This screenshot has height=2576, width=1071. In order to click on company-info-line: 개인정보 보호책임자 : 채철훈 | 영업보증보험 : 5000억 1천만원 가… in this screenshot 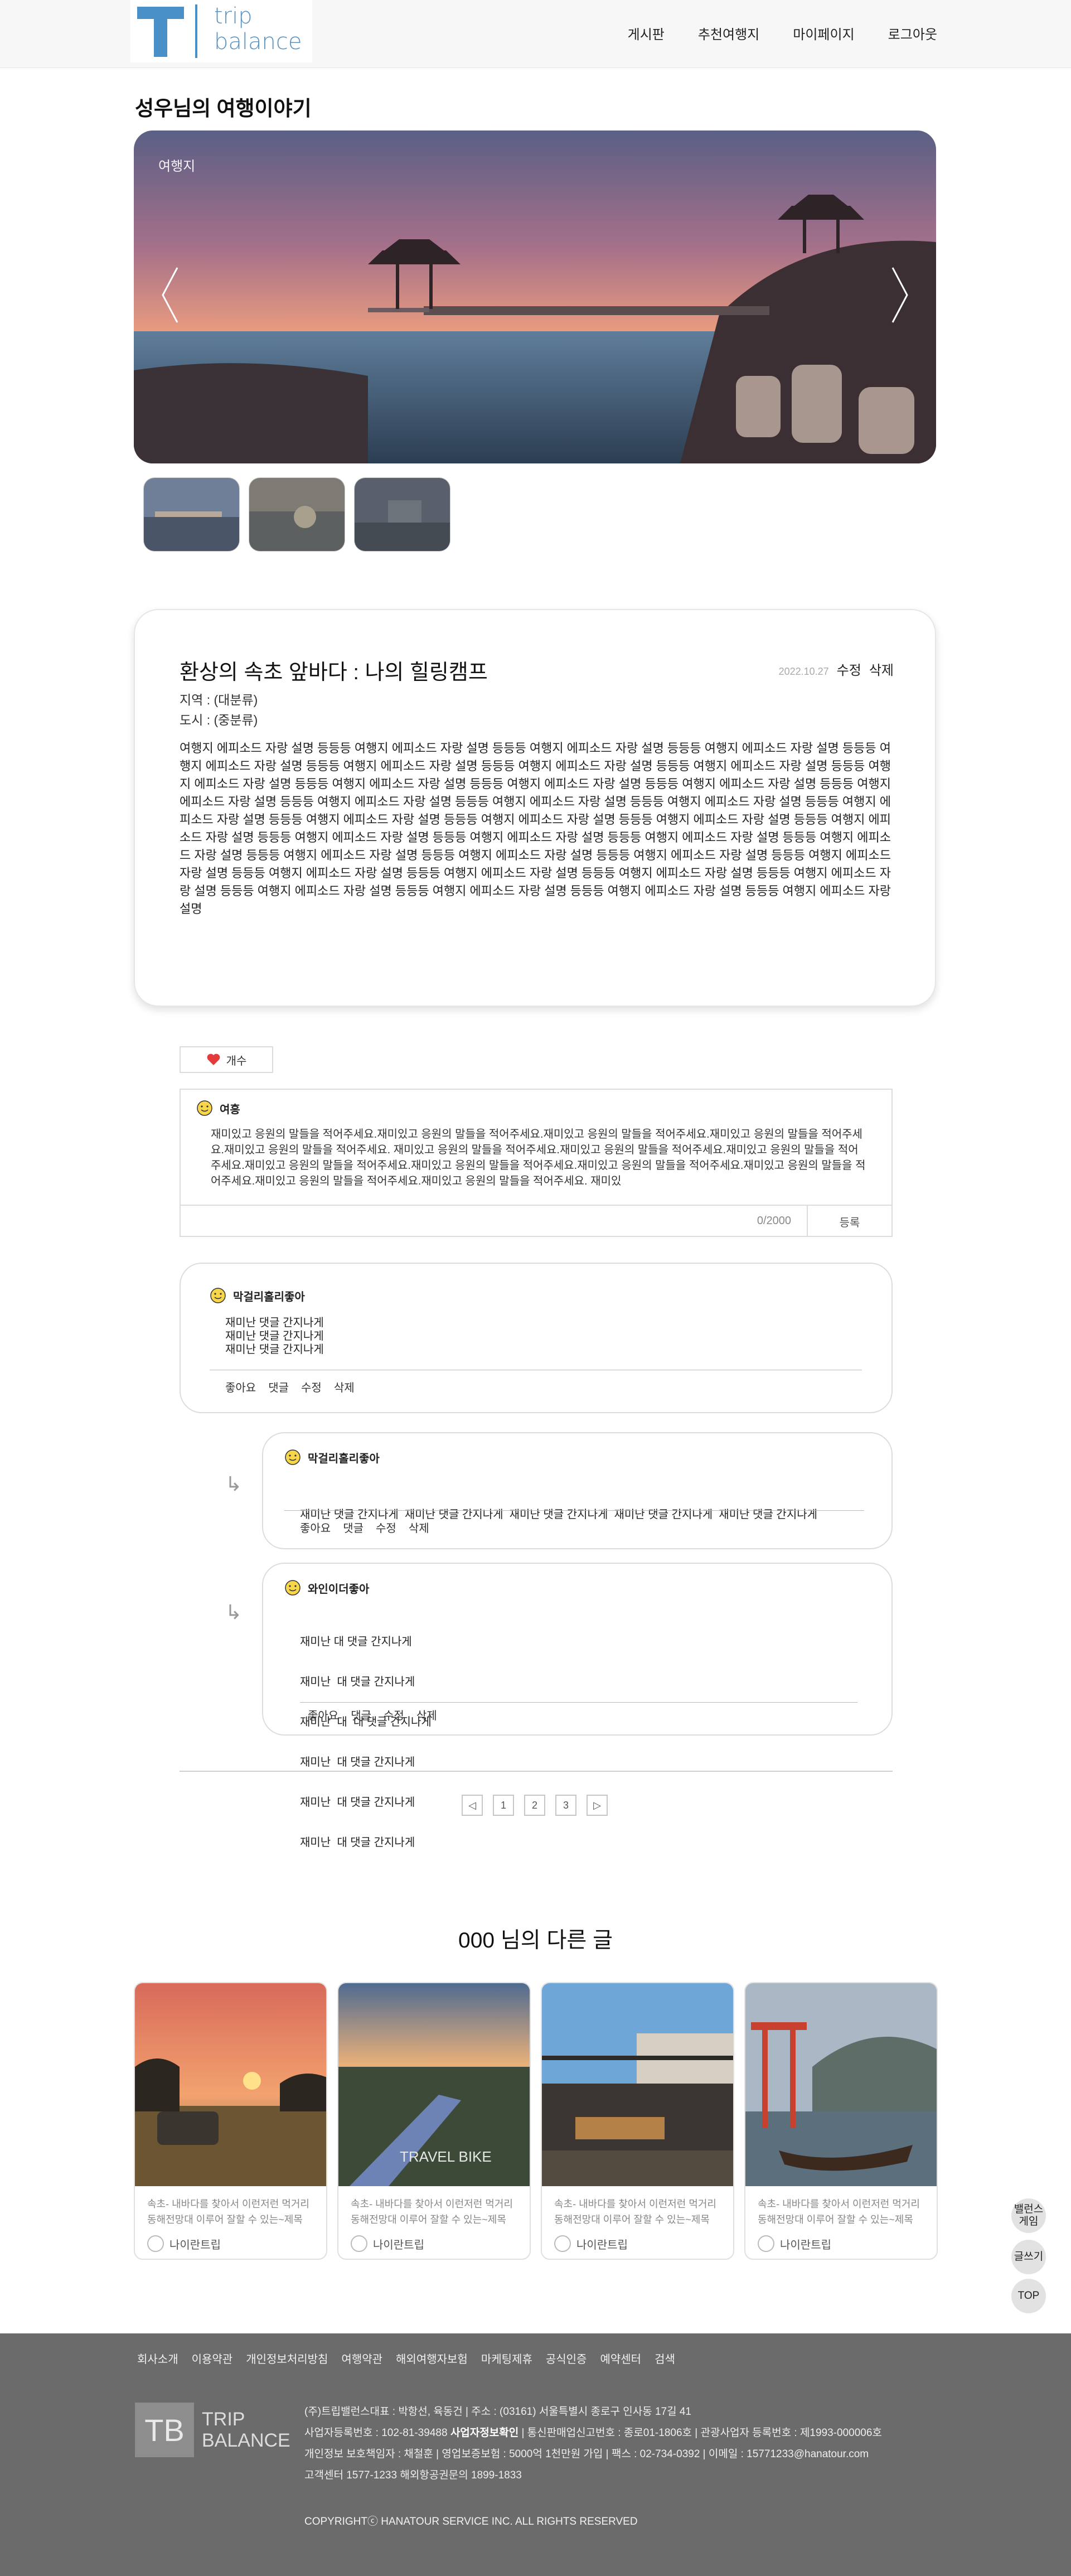, I will do `click(586, 2454)`.